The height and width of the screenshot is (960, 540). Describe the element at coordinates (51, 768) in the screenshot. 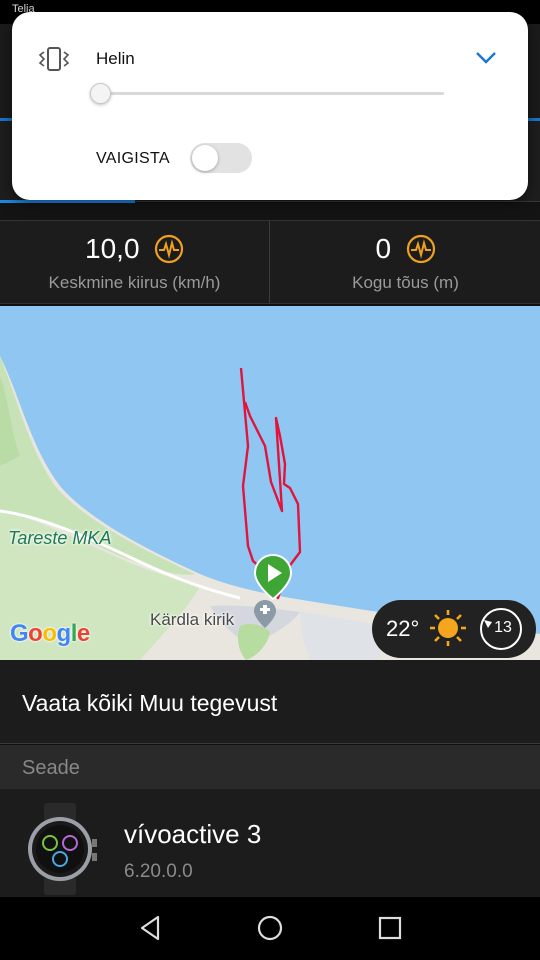

I see `section-header-label: Seade` at that location.